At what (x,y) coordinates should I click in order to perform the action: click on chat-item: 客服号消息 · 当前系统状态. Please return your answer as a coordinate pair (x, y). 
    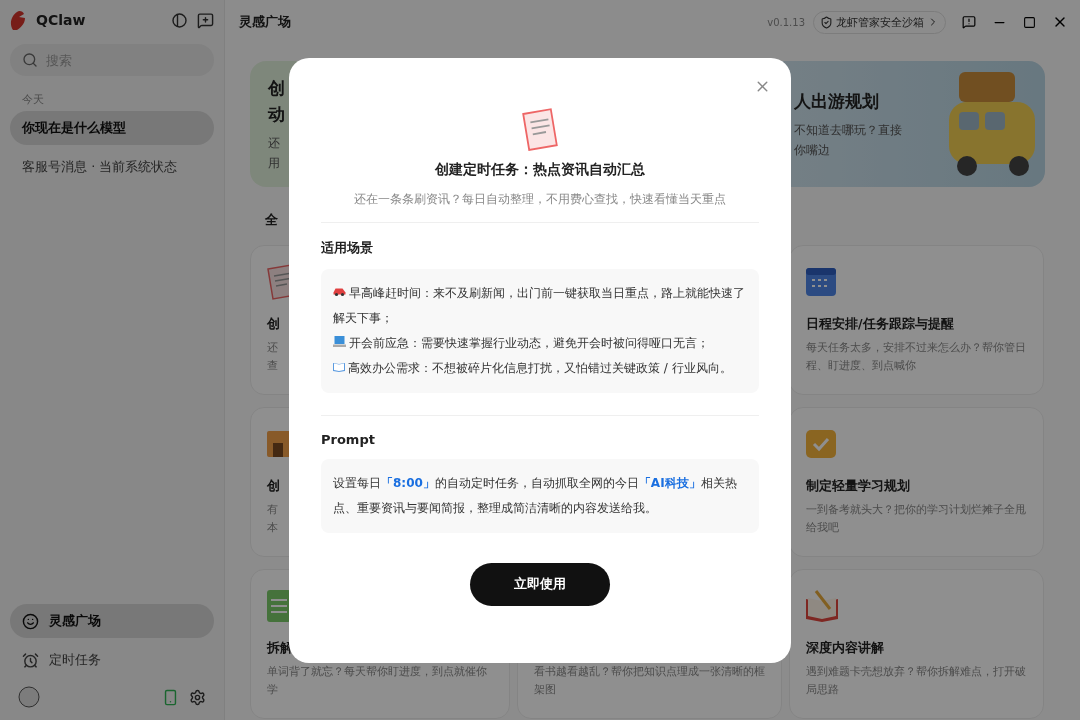
    Looking at the image, I should click on (112, 167).